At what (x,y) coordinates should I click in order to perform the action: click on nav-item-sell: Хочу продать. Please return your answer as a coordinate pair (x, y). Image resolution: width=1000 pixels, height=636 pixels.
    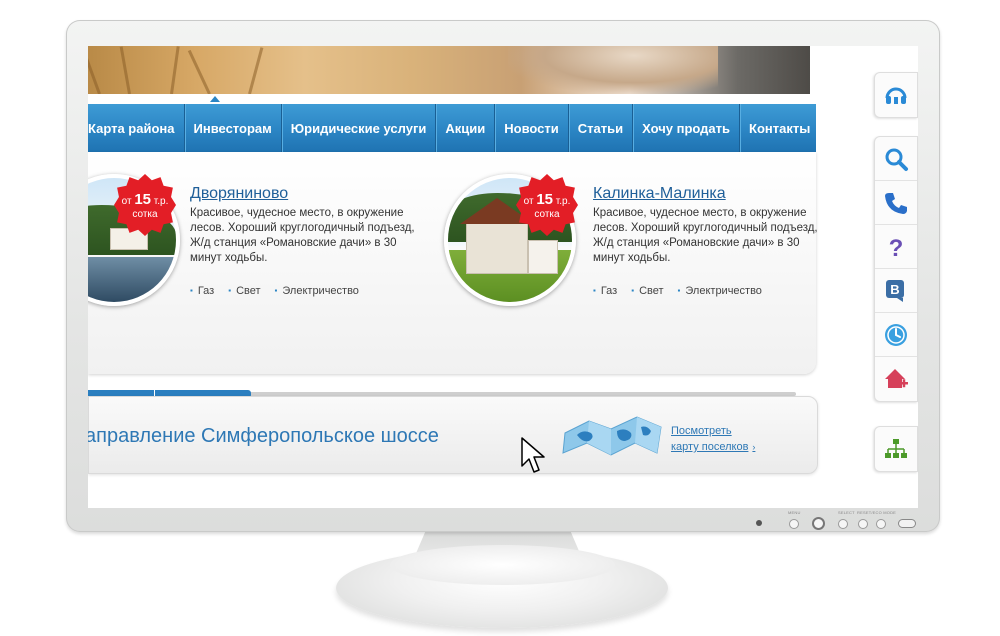
    Looking at the image, I should click on (687, 128).